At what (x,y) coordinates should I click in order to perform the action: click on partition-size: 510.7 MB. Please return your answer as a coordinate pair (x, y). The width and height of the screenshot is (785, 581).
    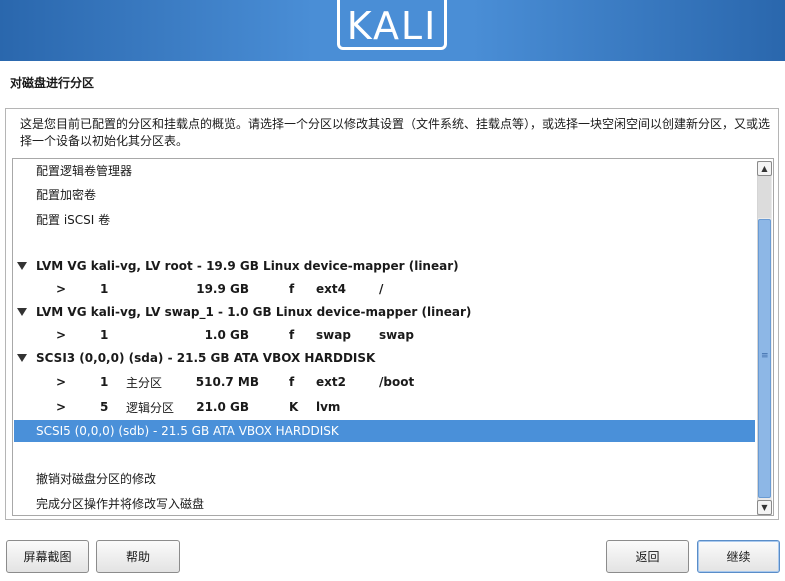
    Looking at the image, I should click on (227, 382).